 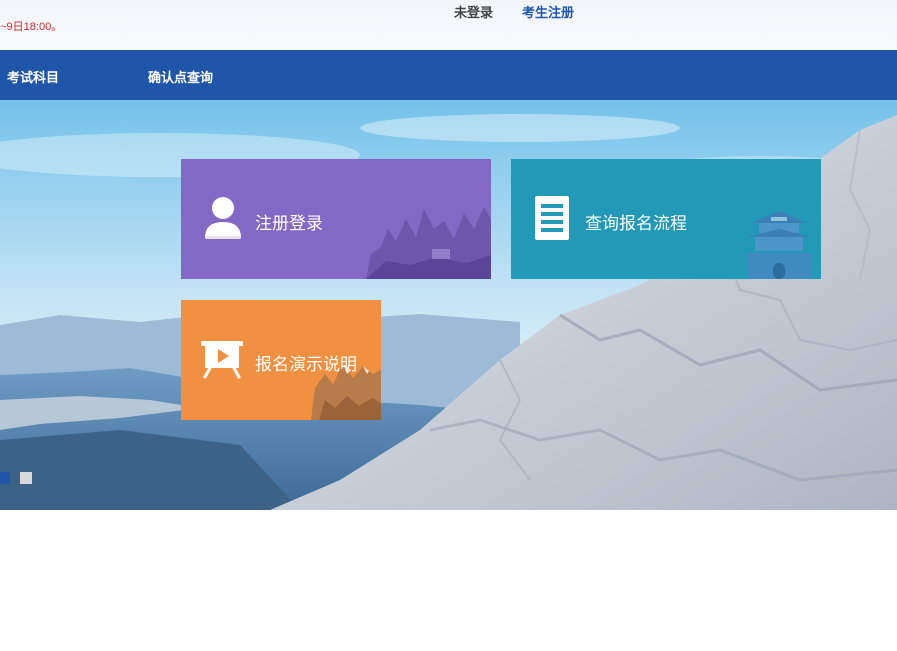 I want to click on query-process-tile: 查询报名流程, so click(x=666, y=219).